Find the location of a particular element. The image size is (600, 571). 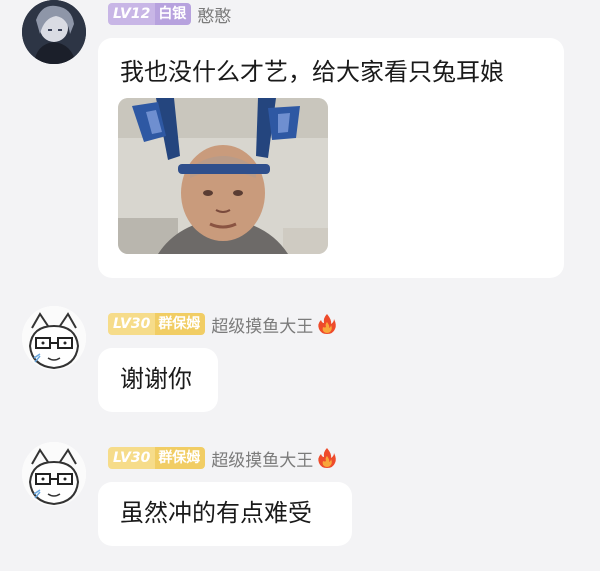

level-badge: LV12 白银 is located at coordinates (150, 14).